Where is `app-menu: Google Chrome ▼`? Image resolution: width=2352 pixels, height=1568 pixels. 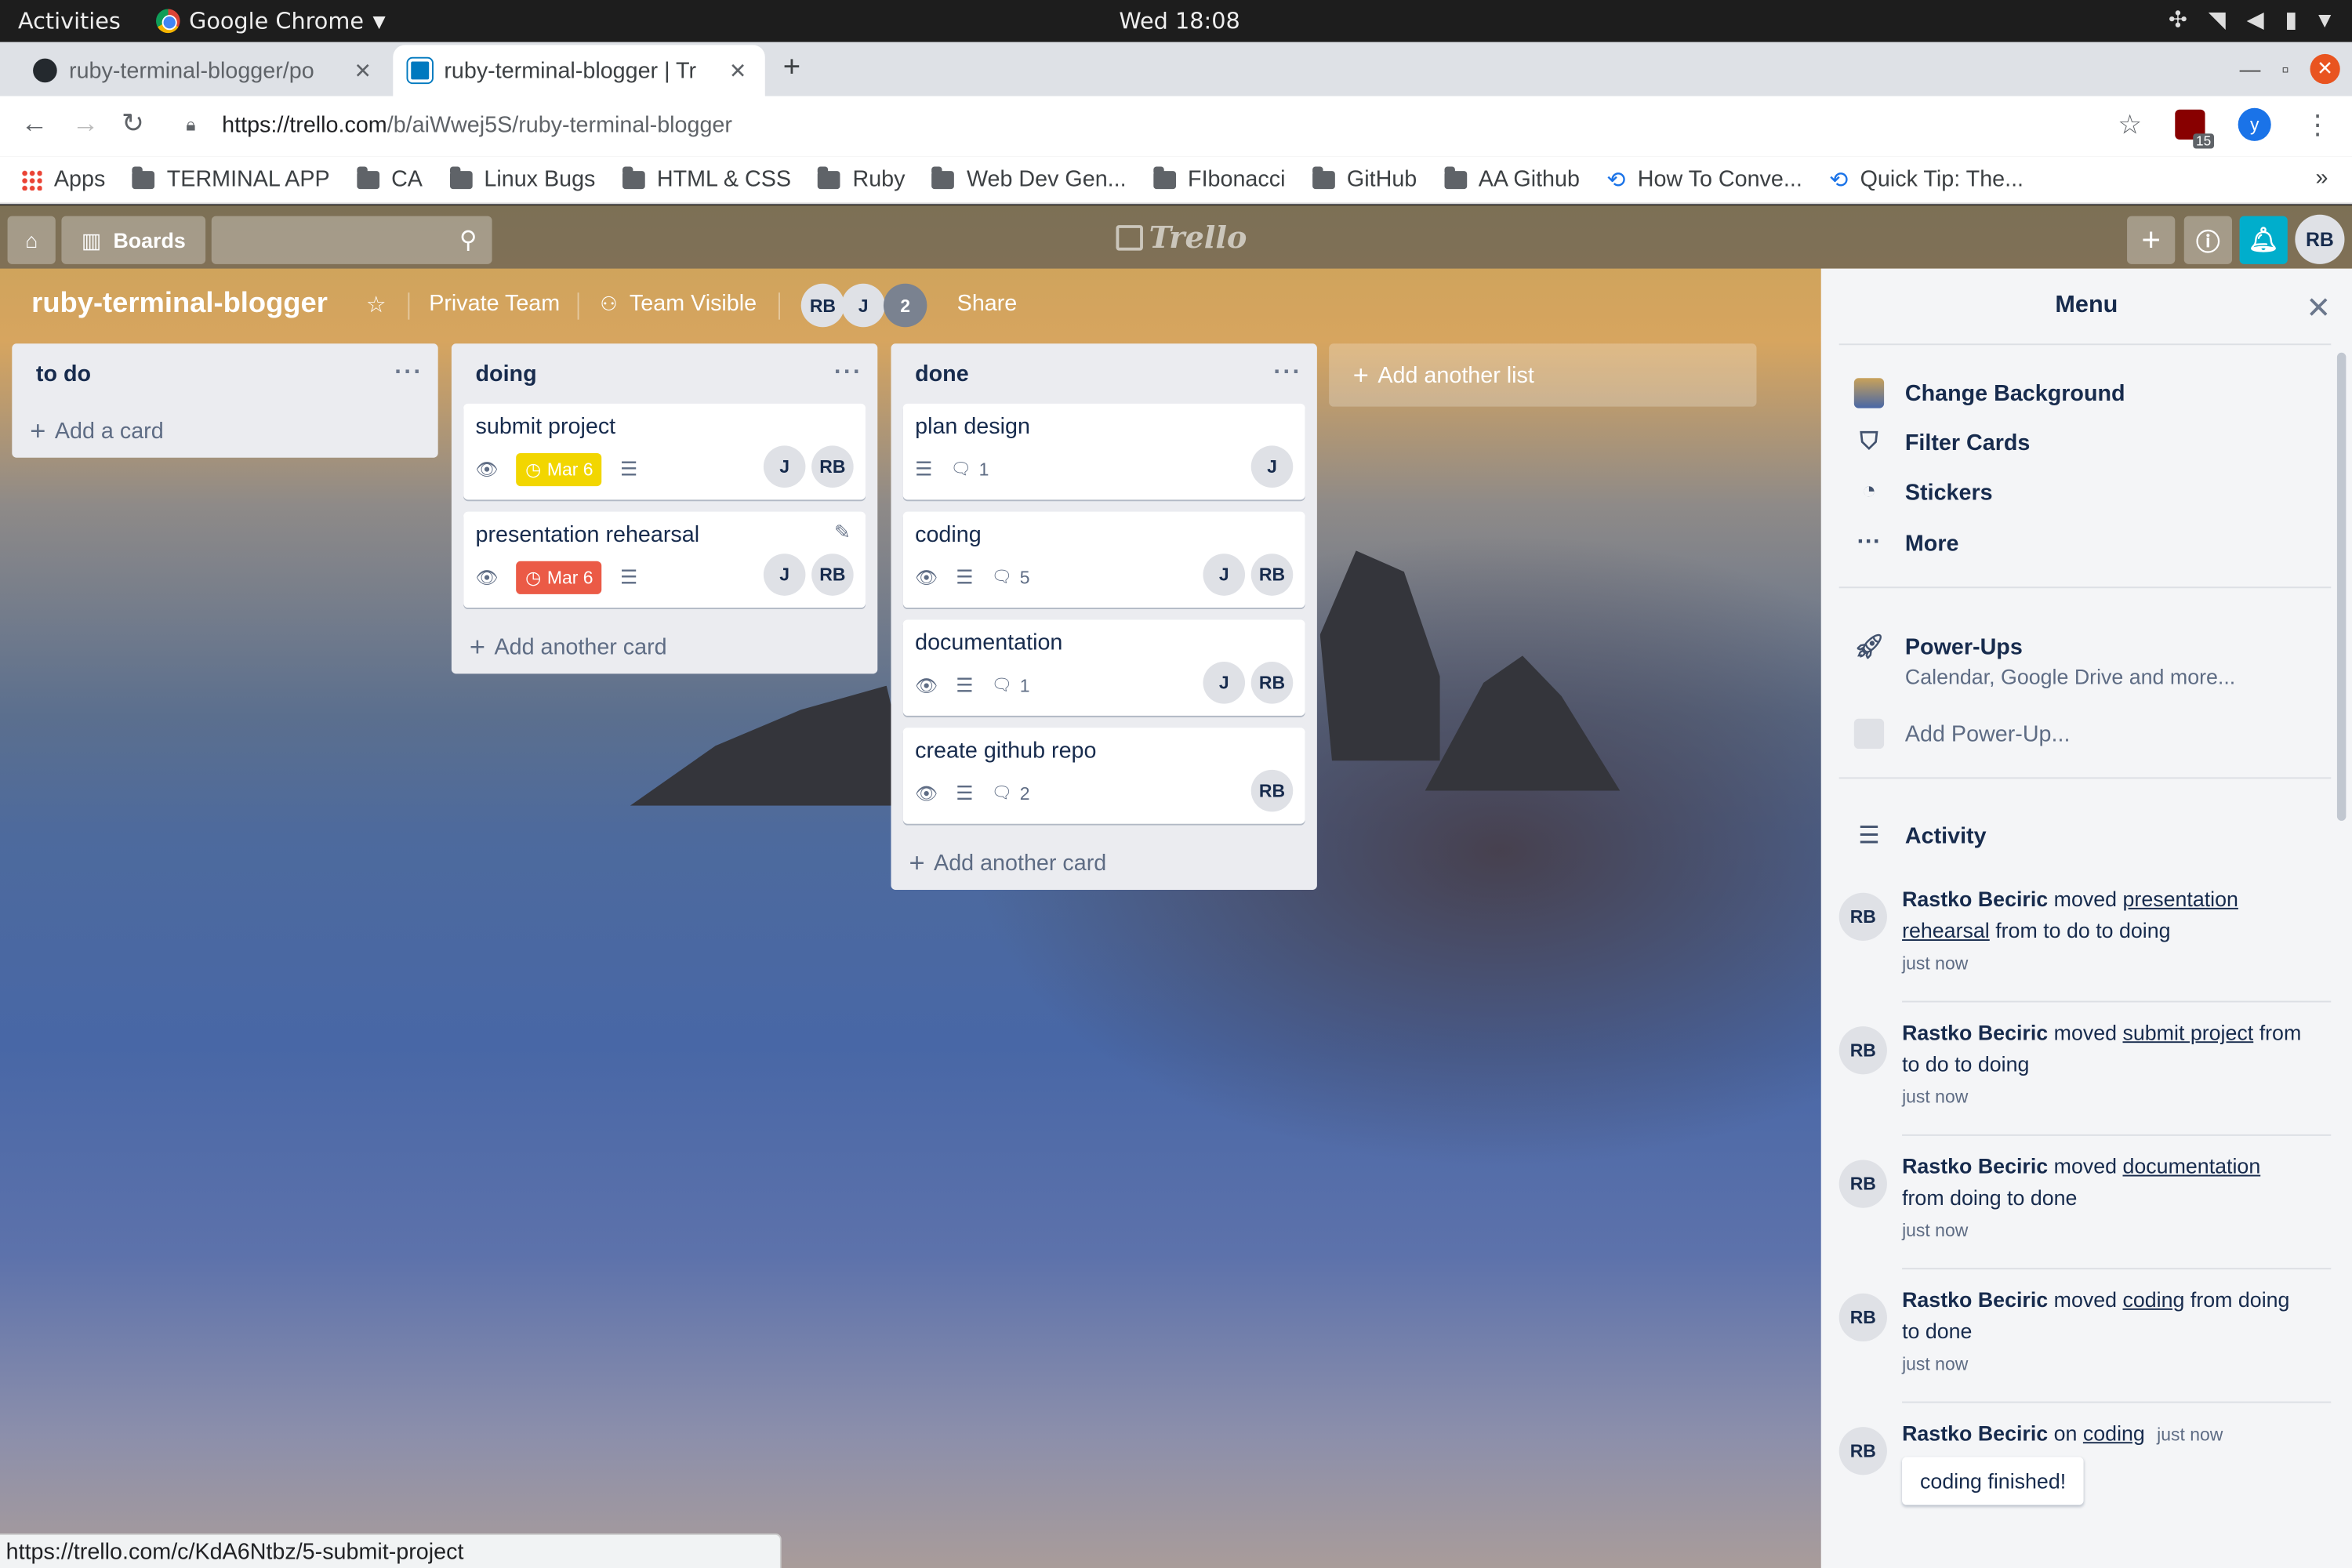 app-menu: Google Chrome ▼ is located at coordinates (270, 21).